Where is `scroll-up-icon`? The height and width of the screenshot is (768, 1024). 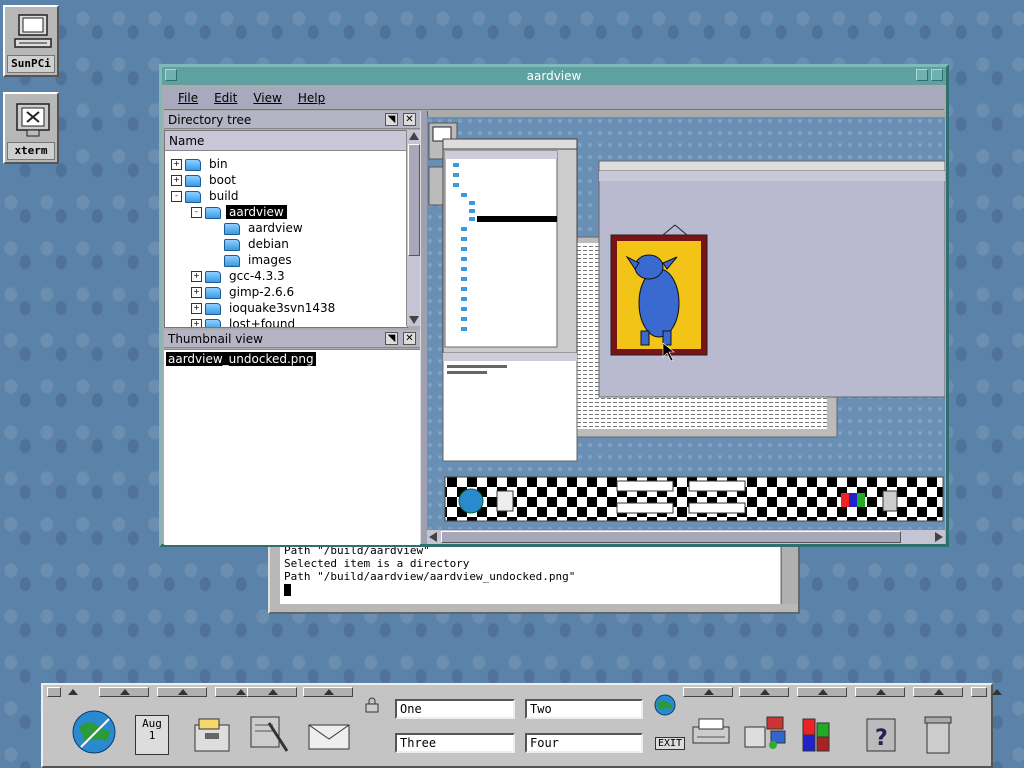 scroll-up-icon is located at coordinates (414, 136).